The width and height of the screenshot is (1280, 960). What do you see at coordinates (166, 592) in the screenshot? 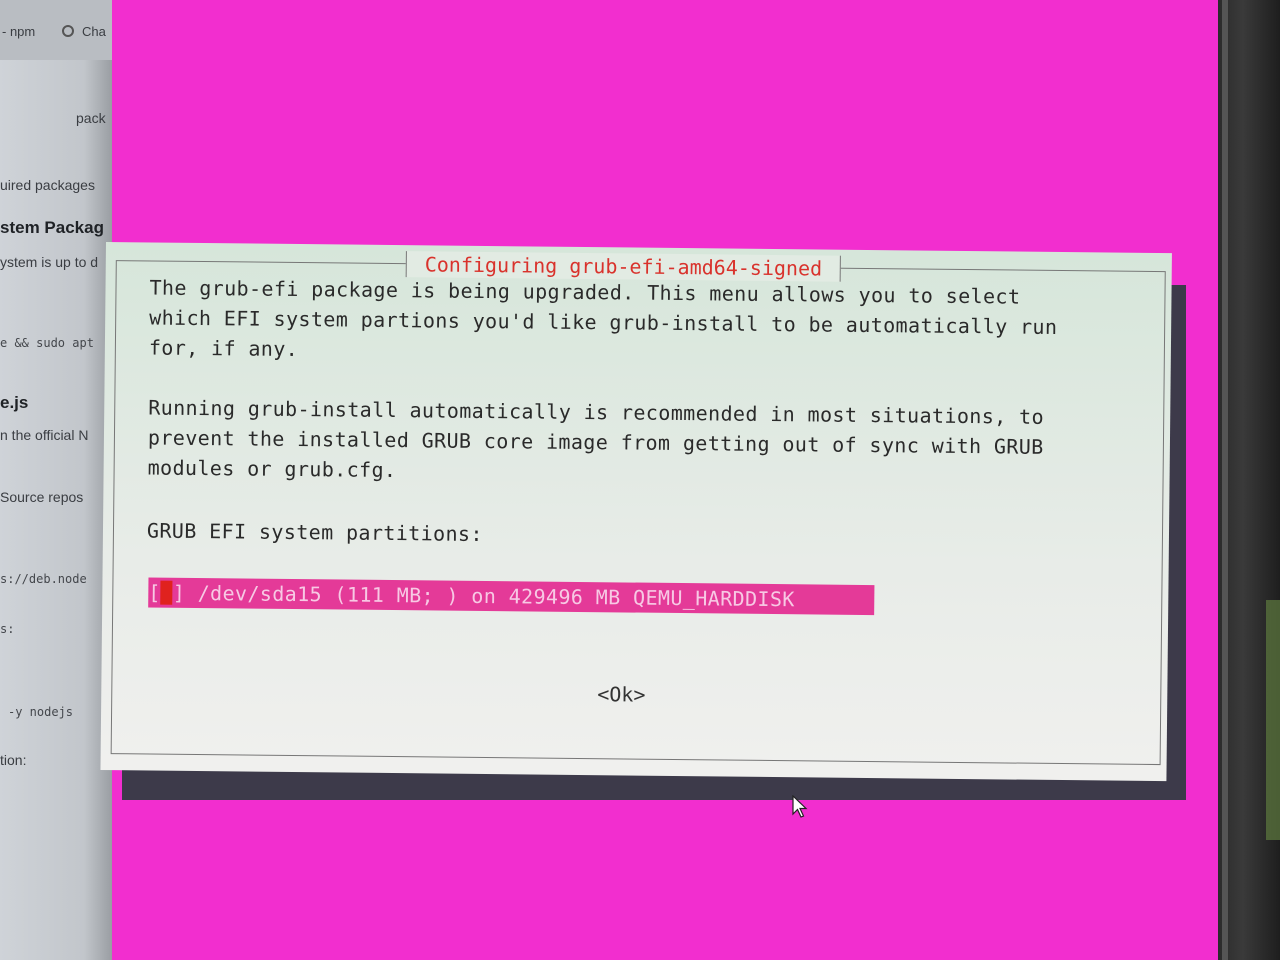
I see `checkbox-cursor` at bounding box center [166, 592].